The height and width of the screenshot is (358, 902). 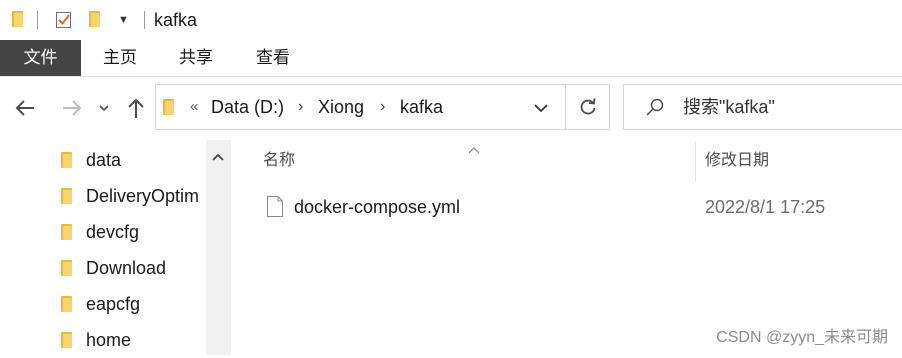 What do you see at coordinates (40, 58) in the screenshot?
I see `tab-file: 文件` at bounding box center [40, 58].